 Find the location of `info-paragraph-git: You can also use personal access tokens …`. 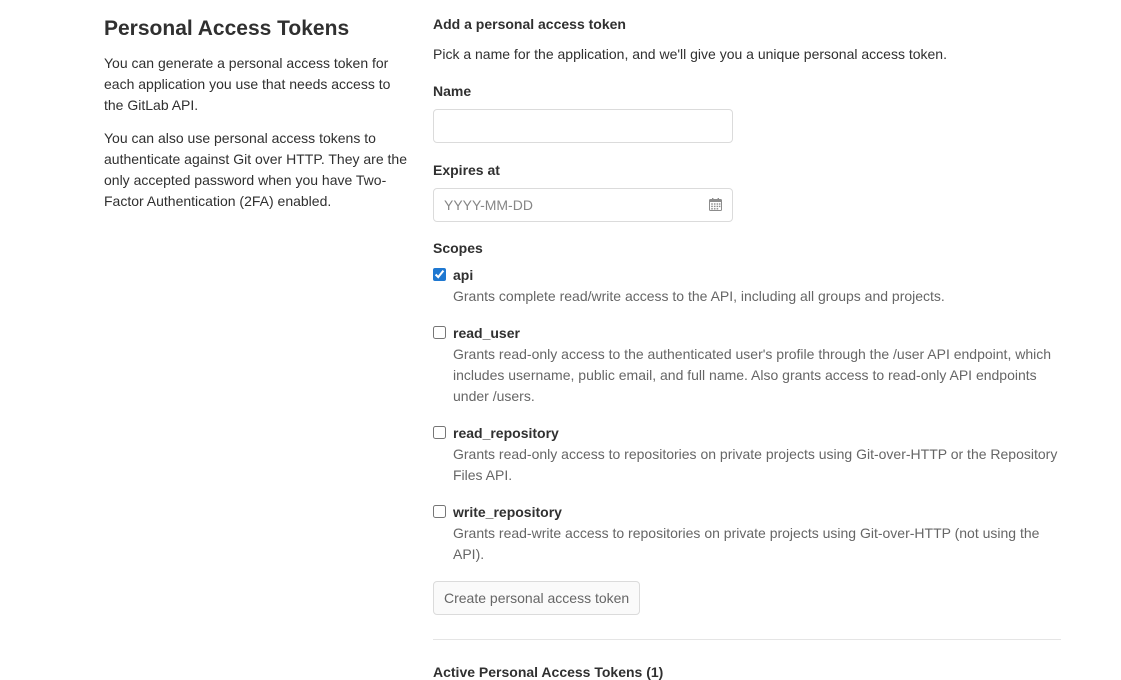

info-paragraph-git: You can also use personal access tokens … is located at coordinates (255, 169).